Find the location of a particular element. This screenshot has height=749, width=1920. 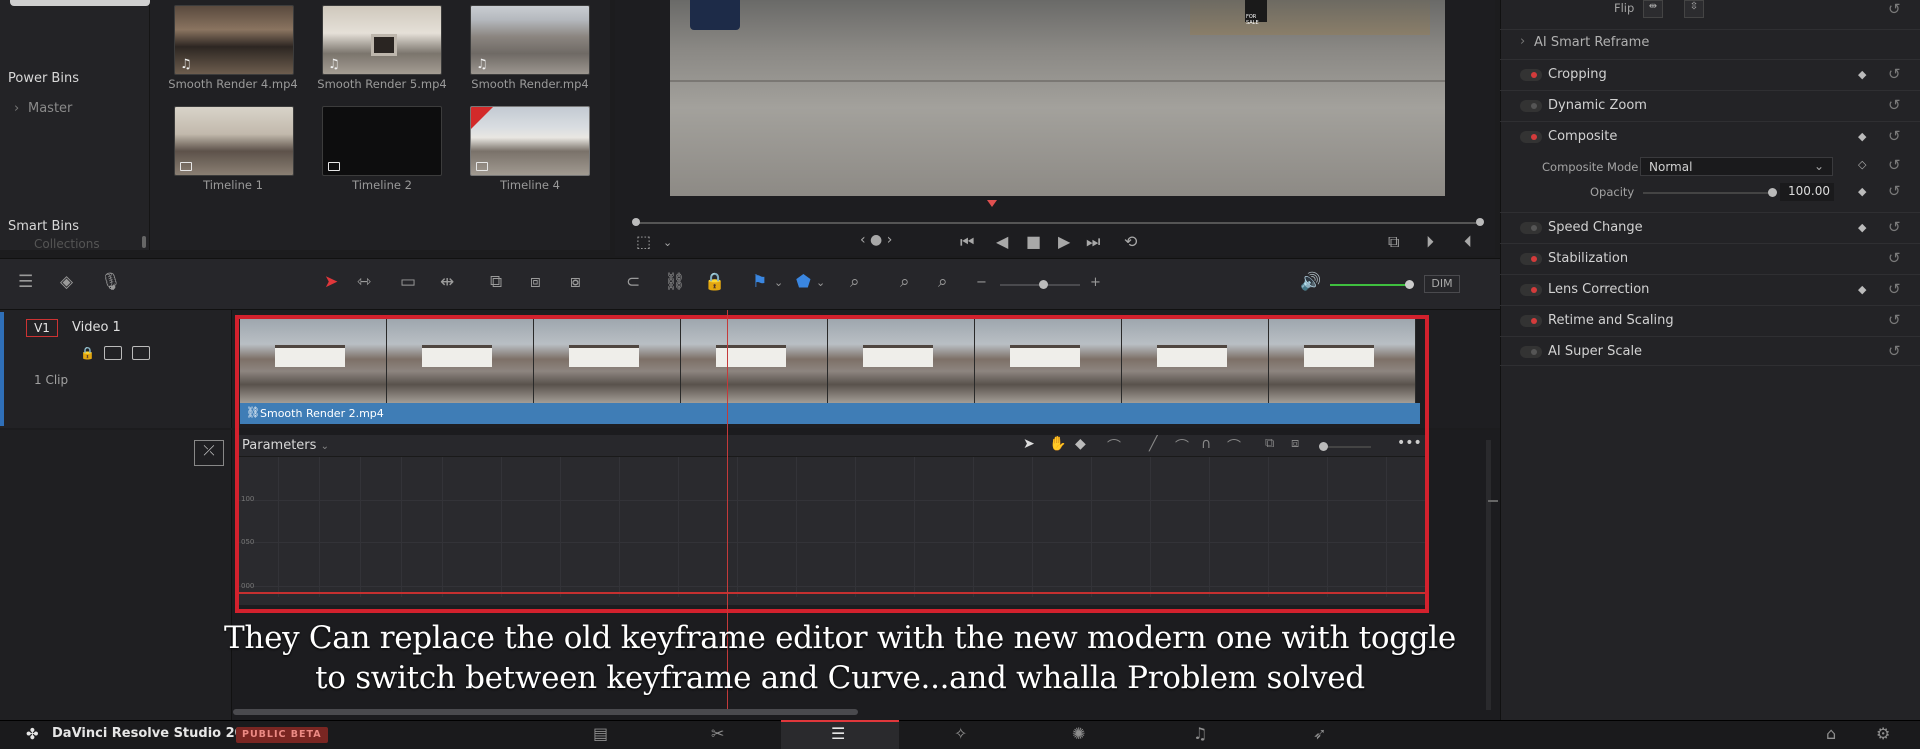

fusion-page-icon: ✧ is located at coordinates (960, 733).